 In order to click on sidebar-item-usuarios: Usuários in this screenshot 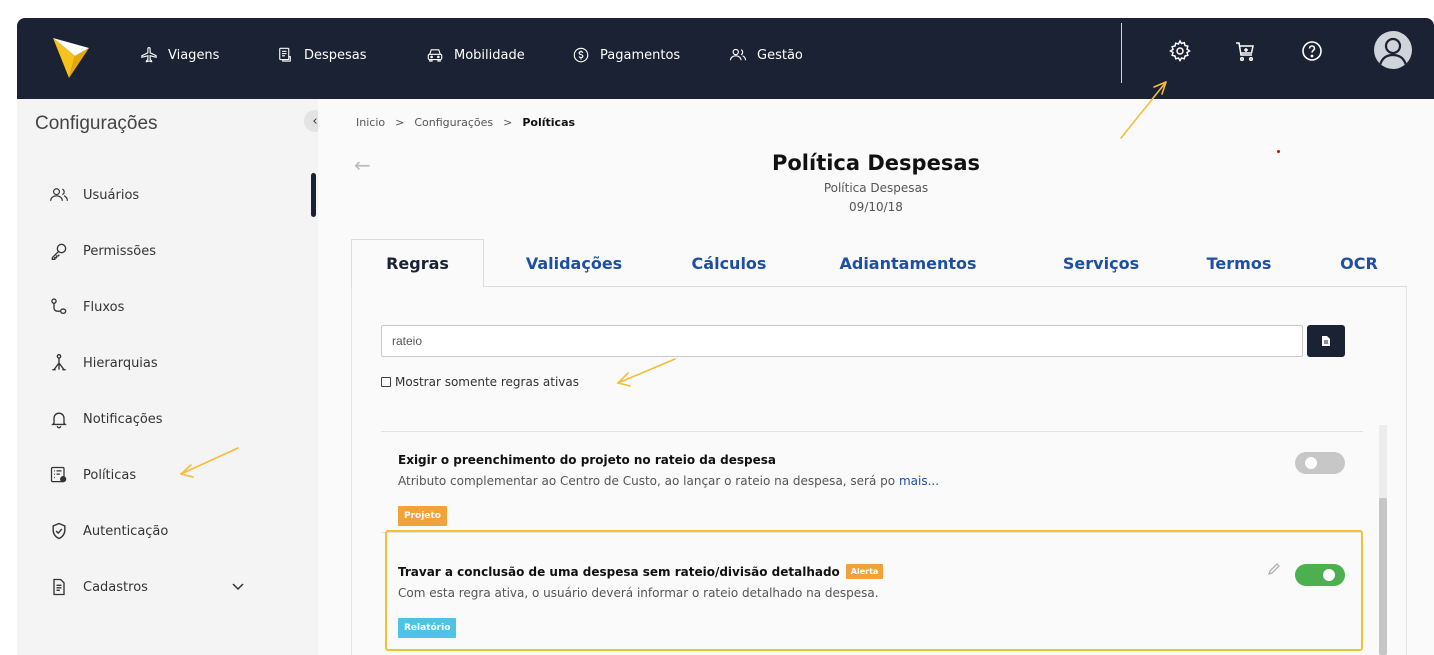, I will do `click(94, 195)`.